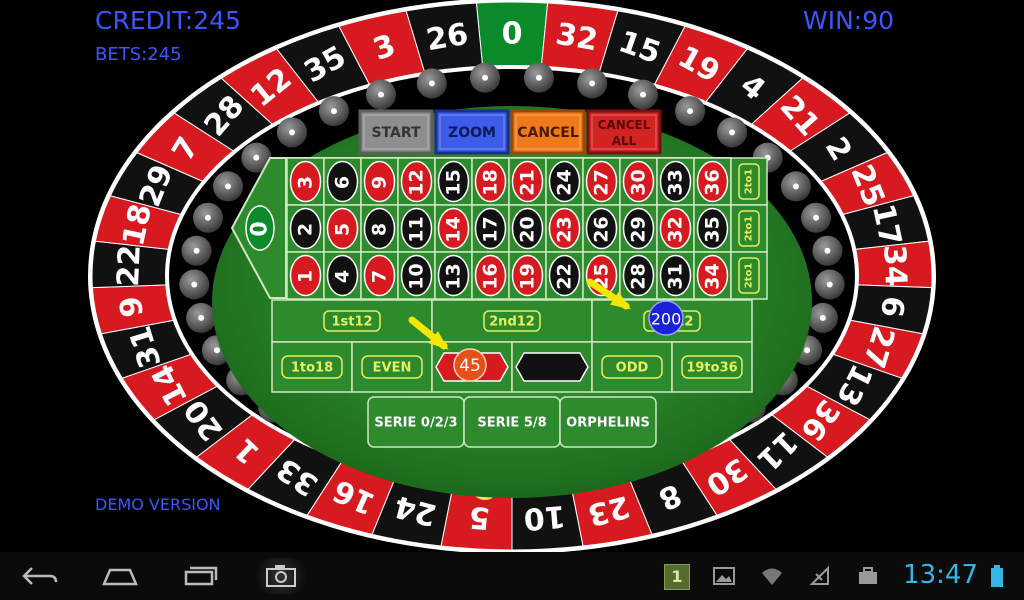 The height and width of the screenshot is (600, 1024). What do you see at coordinates (564, 275) in the screenshot?
I see `number-cell-22: 22` at bounding box center [564, 275].